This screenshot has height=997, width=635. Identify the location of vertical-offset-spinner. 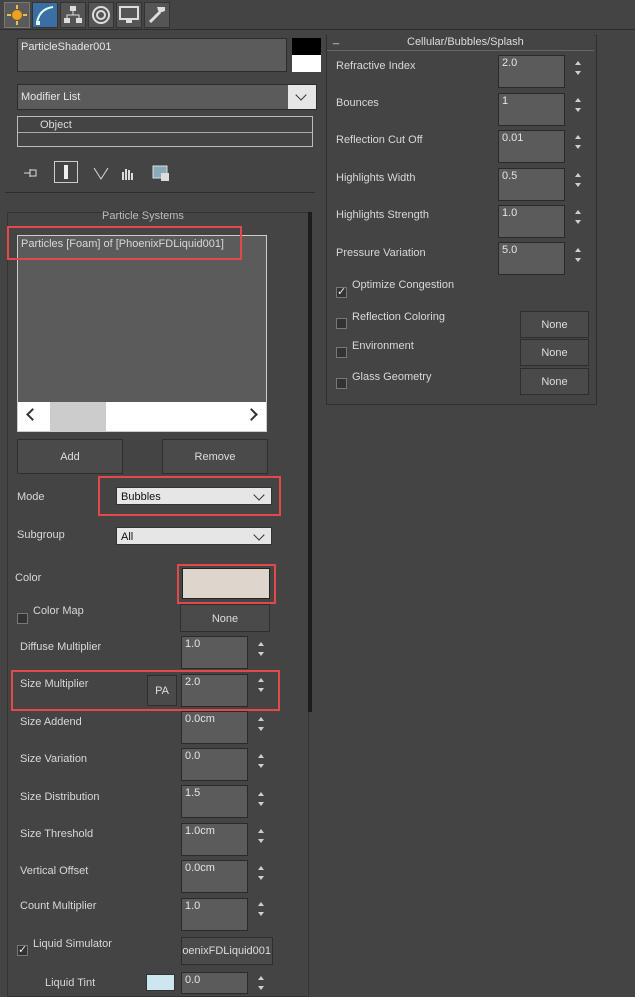
(261, 873).